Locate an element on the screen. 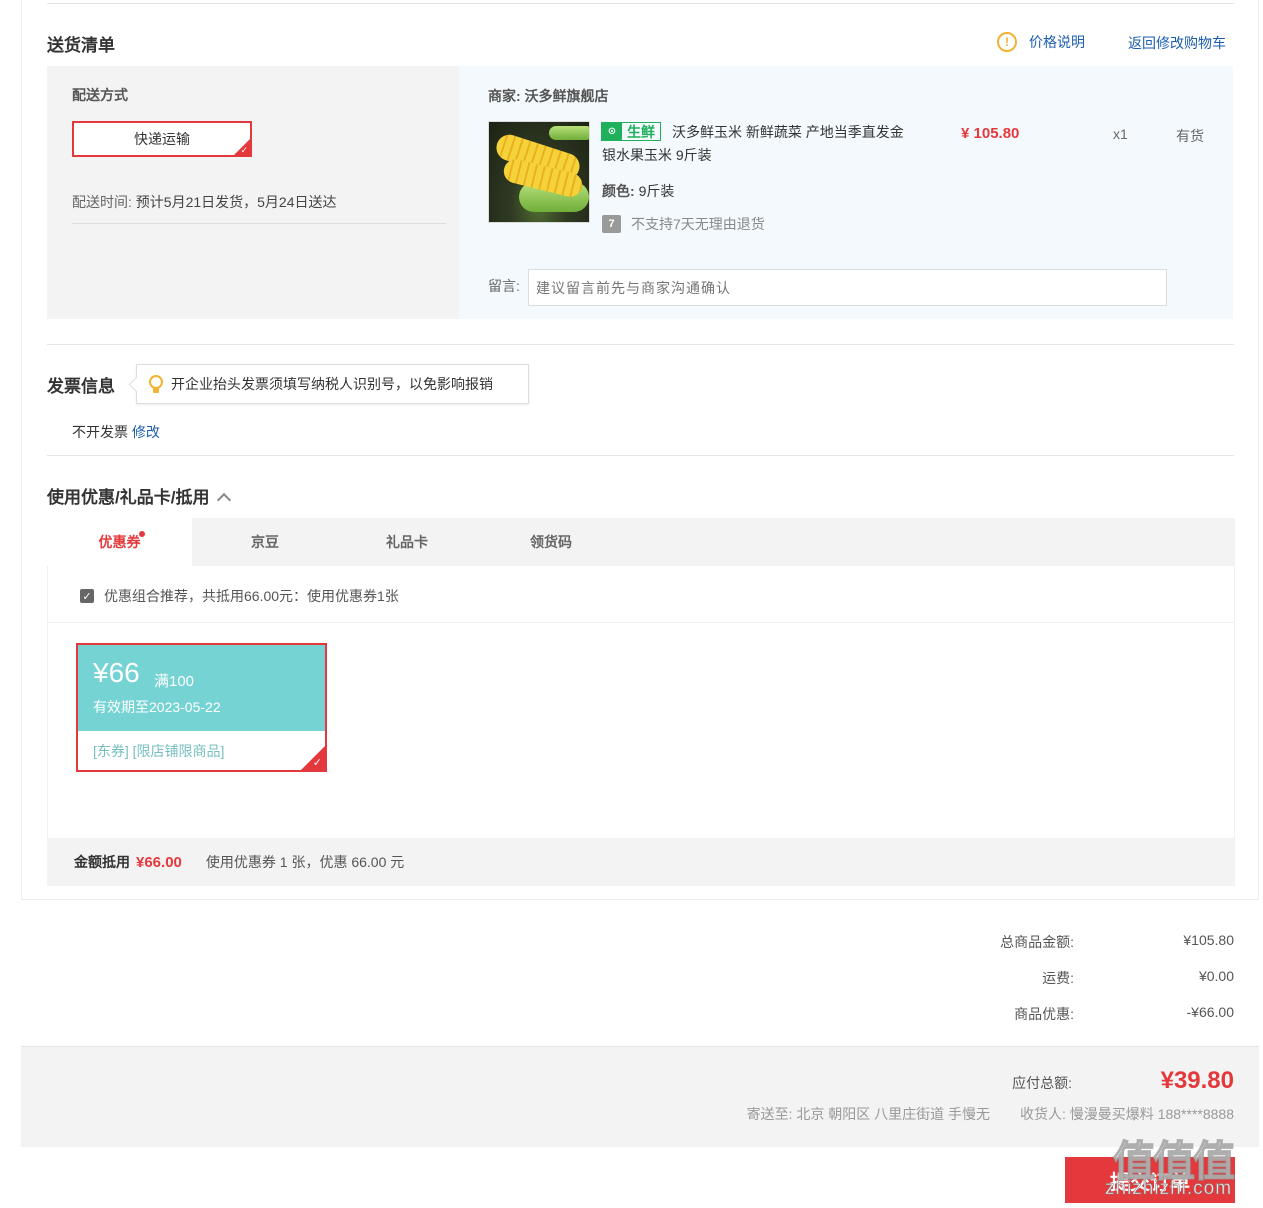  tab-coupons-label: 优惠券 is located at coordinates (119, 542).